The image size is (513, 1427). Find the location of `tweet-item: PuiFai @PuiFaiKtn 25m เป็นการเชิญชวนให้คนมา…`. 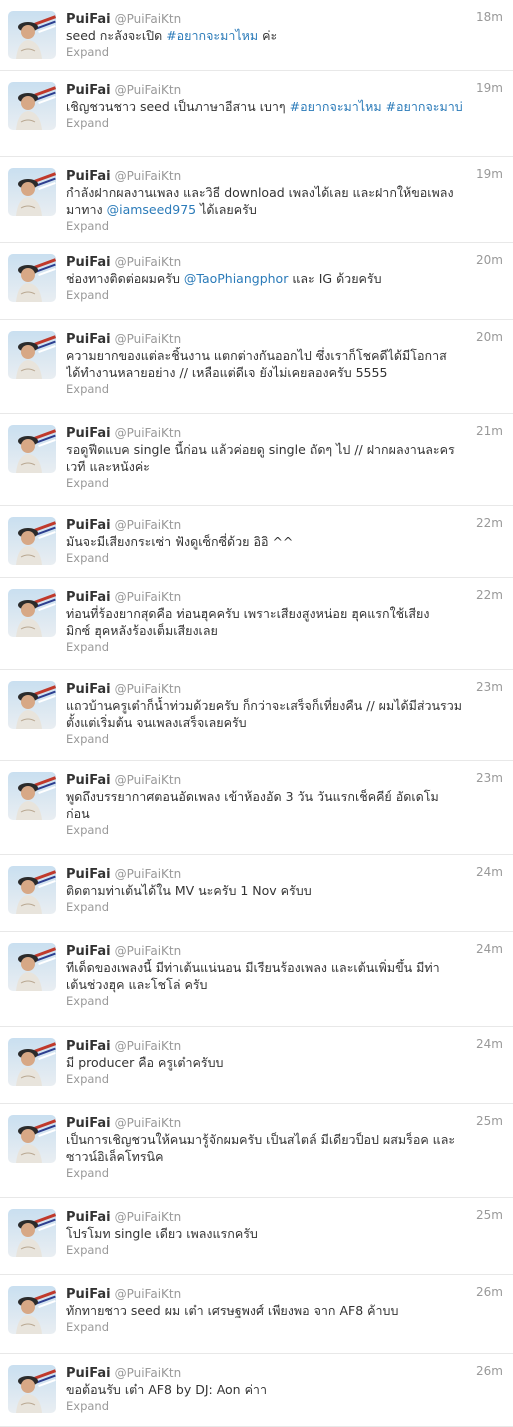

tweet-item: PuiFai @PuiFaiKtn 25m เป็นการเชิญชวนให้คนมา… is located at coordinates (256, 1151).